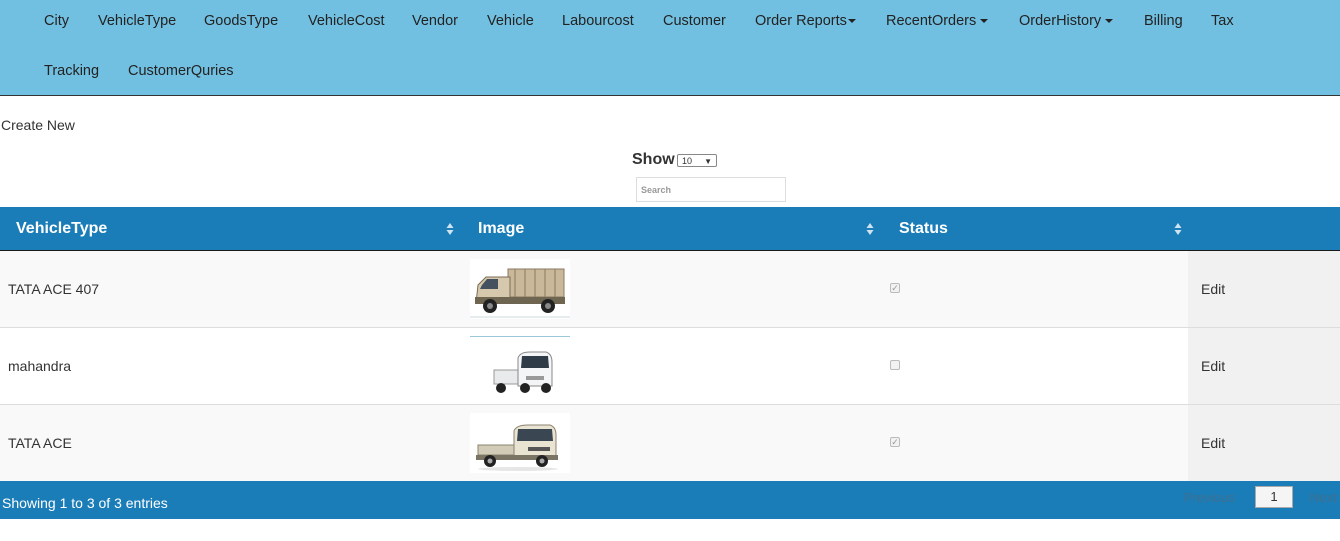  Describe the element at coordinates (40, 366) in the screenshot. I see `vehicle-type-cell: mahandra` at that location.